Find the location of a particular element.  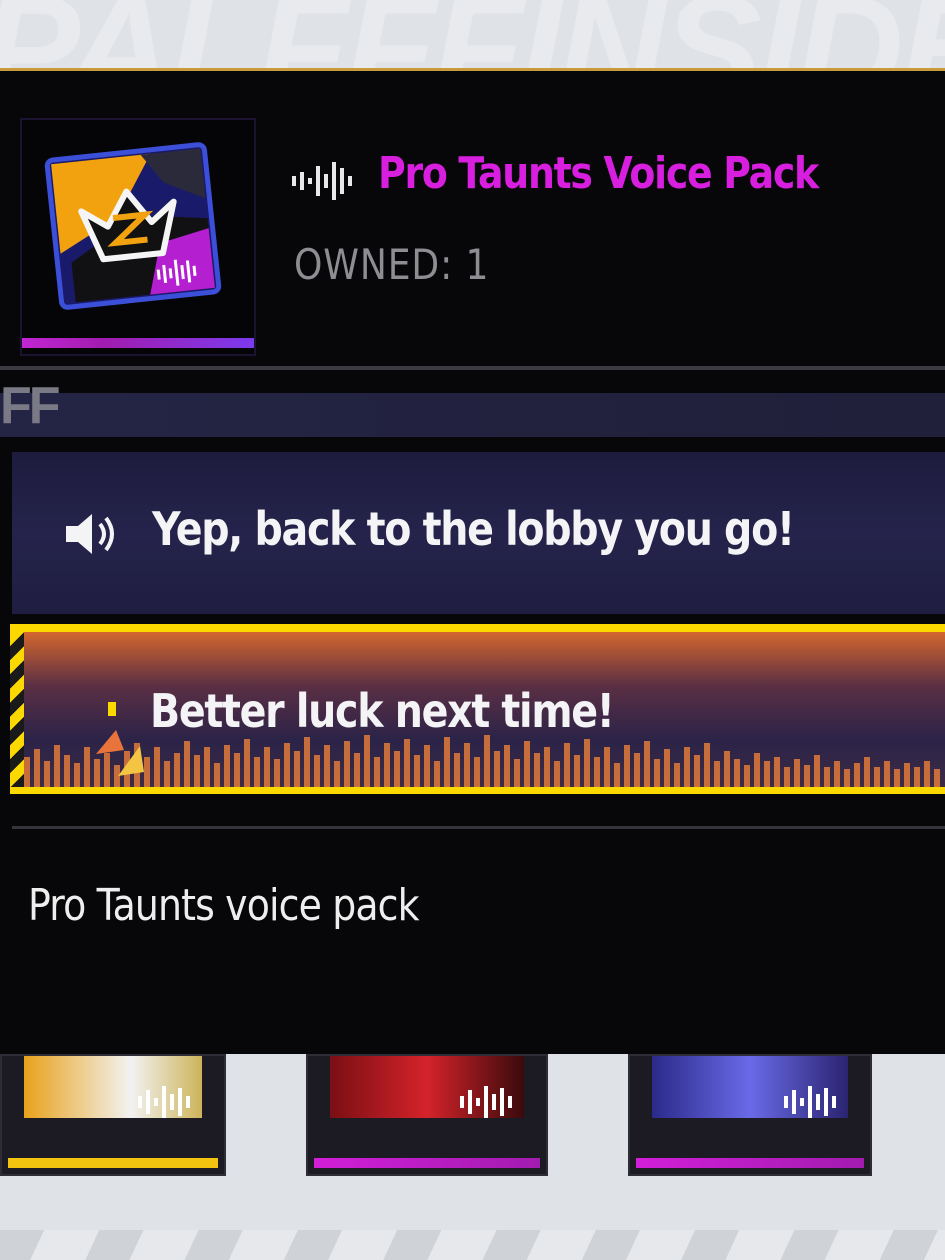

voice-pack-crown-icon is located at coordinates (133, 226).